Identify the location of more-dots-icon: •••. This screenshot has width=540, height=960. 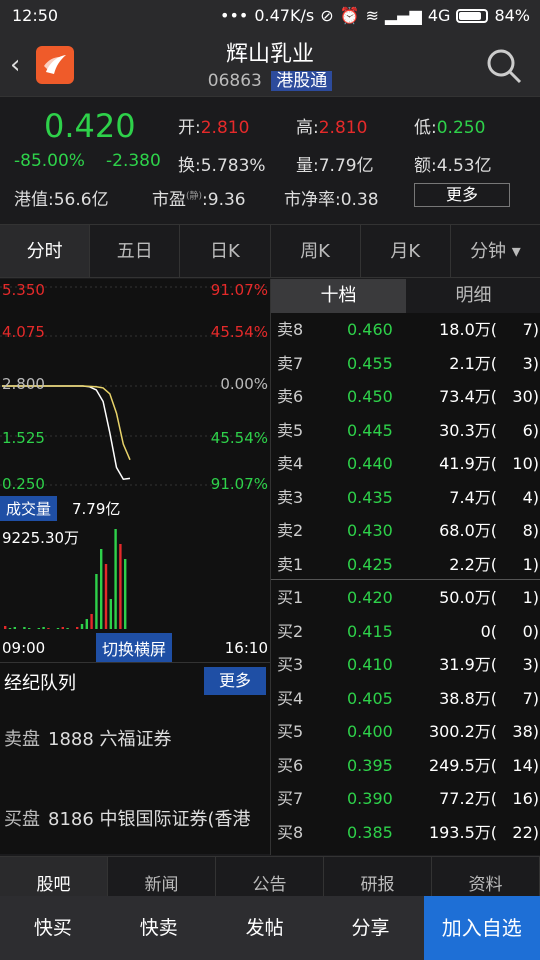
(234, 15).